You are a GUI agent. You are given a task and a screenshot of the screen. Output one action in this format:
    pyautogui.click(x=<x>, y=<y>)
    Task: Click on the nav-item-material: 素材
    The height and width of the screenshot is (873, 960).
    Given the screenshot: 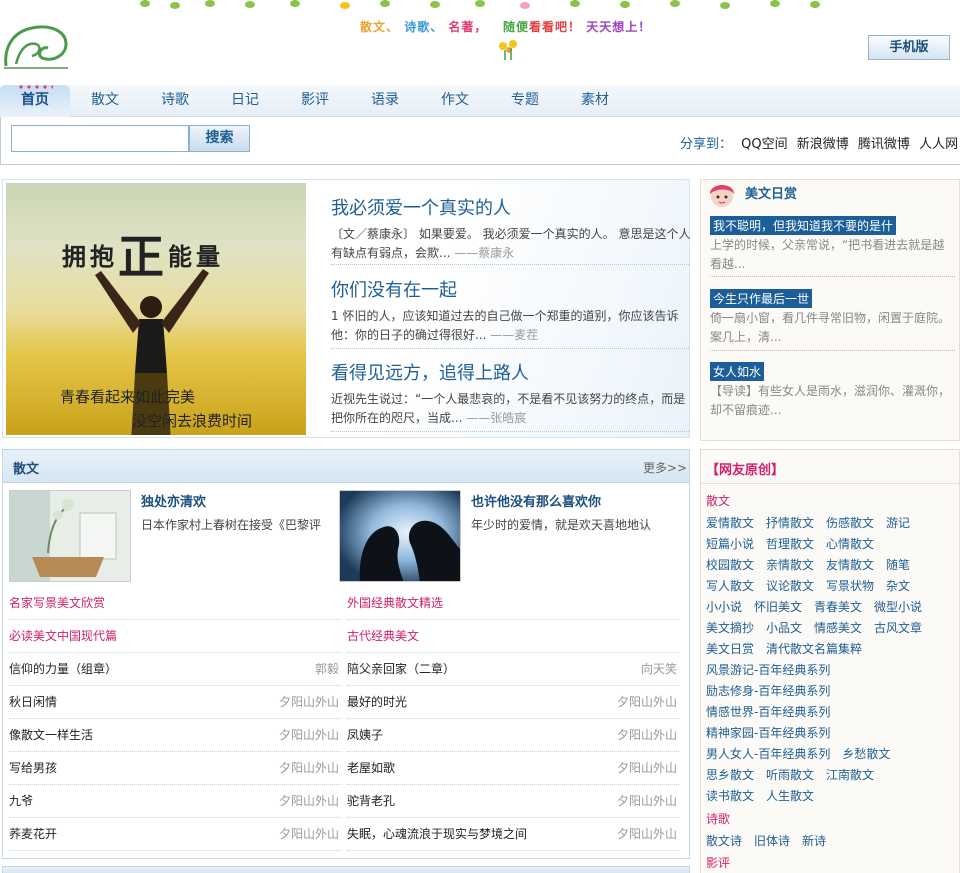 What is the action you would take?
    pyautogui.click(x=595, y=101)
    